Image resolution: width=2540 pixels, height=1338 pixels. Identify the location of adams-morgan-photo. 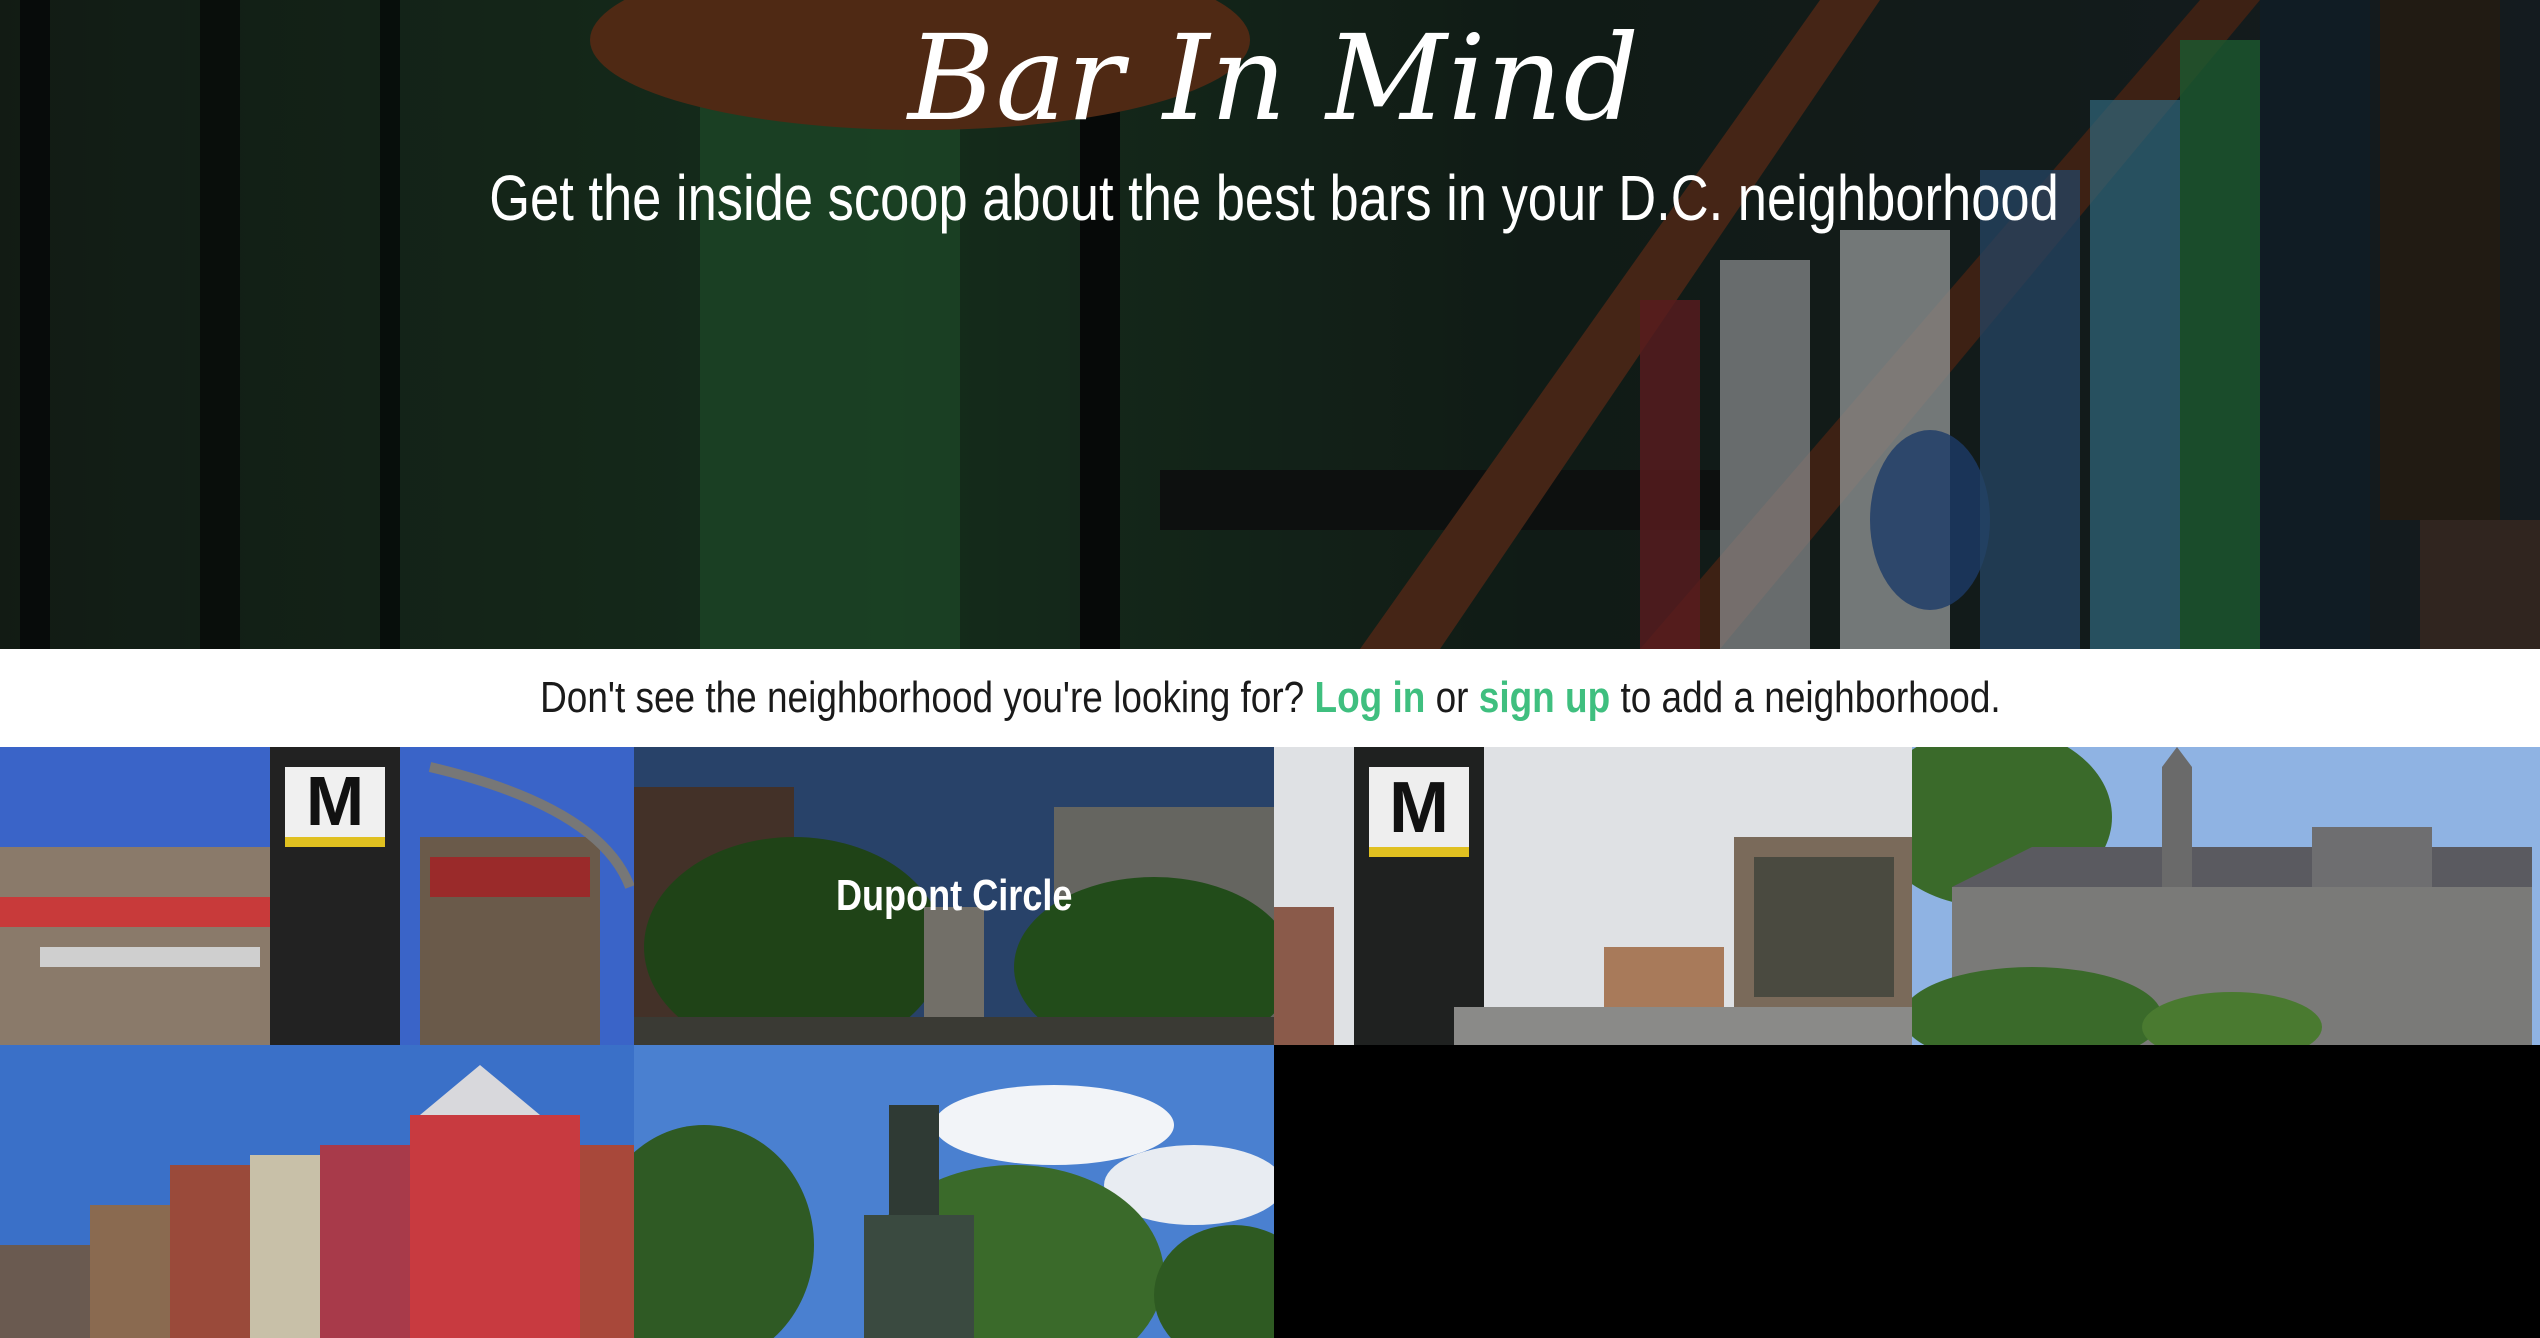
(317, 1191).